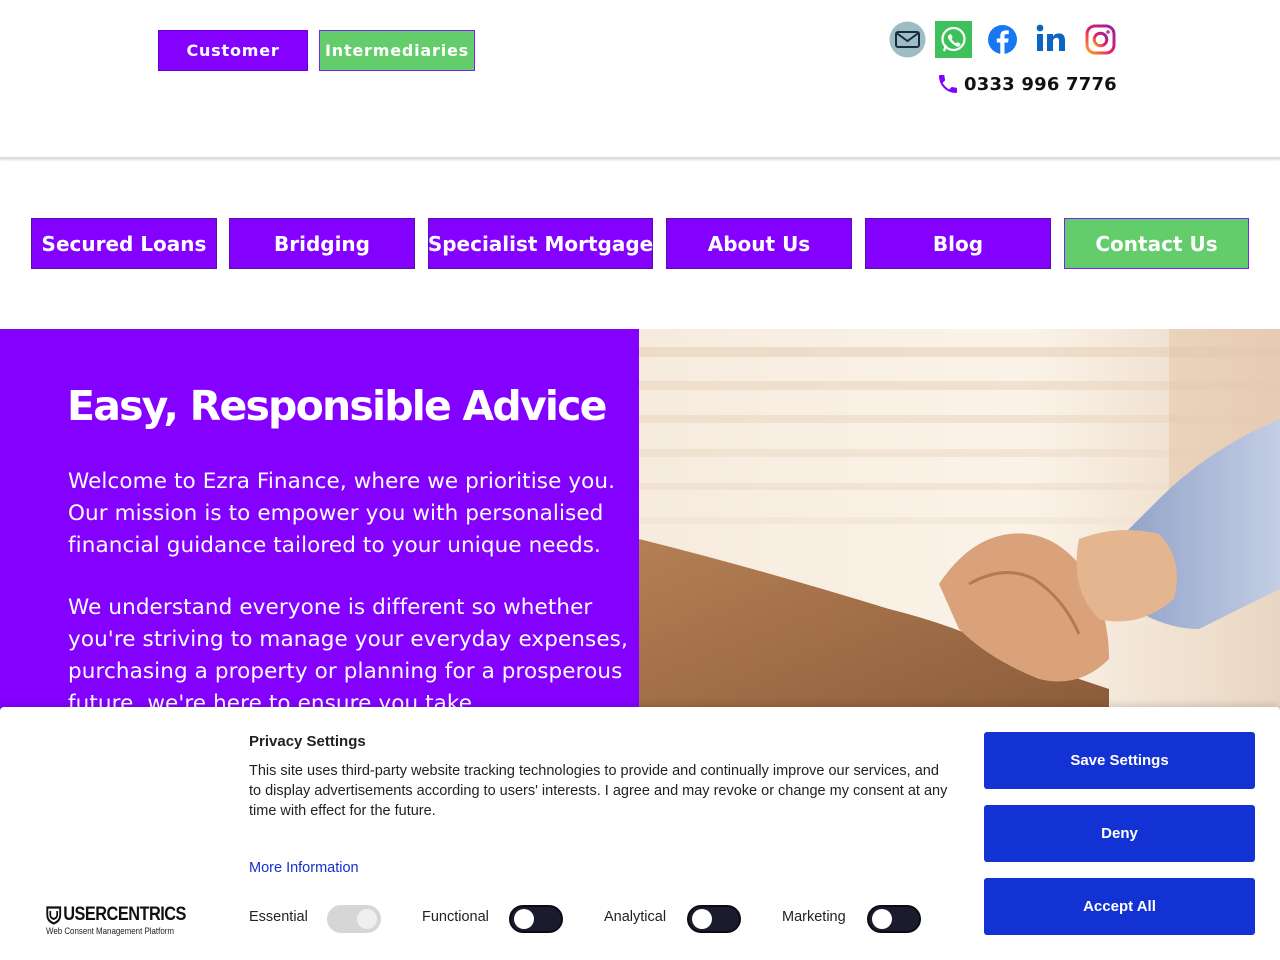  Describe the element at coordinates (1051, 39) in the screenshot. I see `linkedin-icon` at that location.